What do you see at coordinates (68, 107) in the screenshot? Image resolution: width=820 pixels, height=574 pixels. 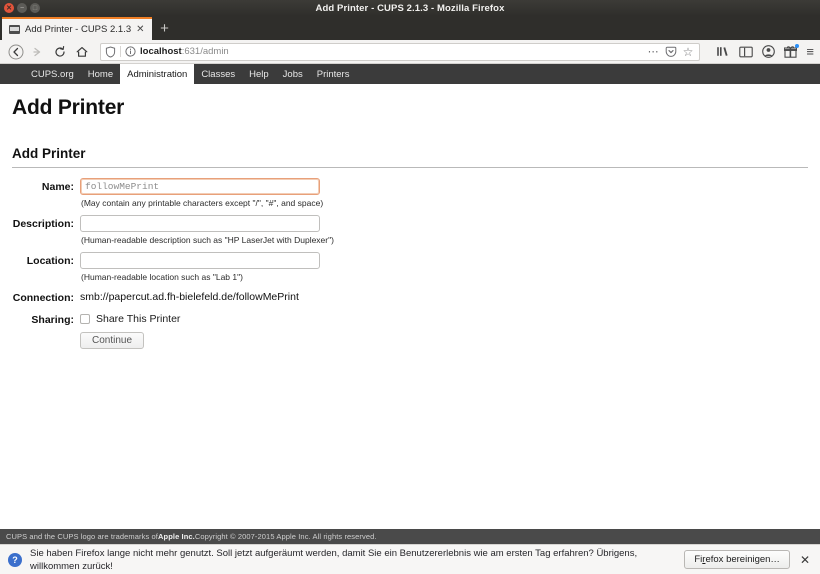 I see `page-title: Add Printer` at bounding box center [68, 107].